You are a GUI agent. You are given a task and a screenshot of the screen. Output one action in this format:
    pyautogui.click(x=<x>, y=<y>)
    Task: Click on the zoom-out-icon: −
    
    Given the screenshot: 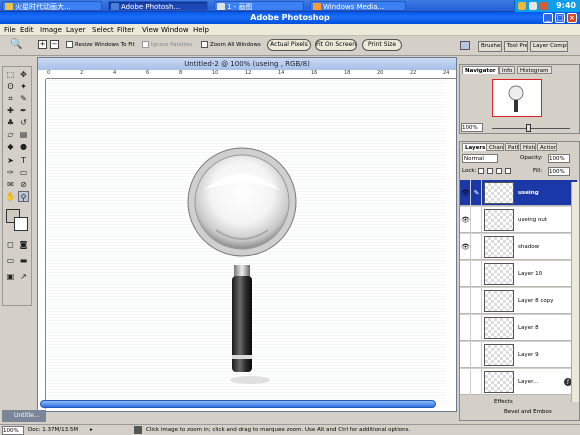 What is the action you would take?
    pyautogui.click(x=54, y=44)
    